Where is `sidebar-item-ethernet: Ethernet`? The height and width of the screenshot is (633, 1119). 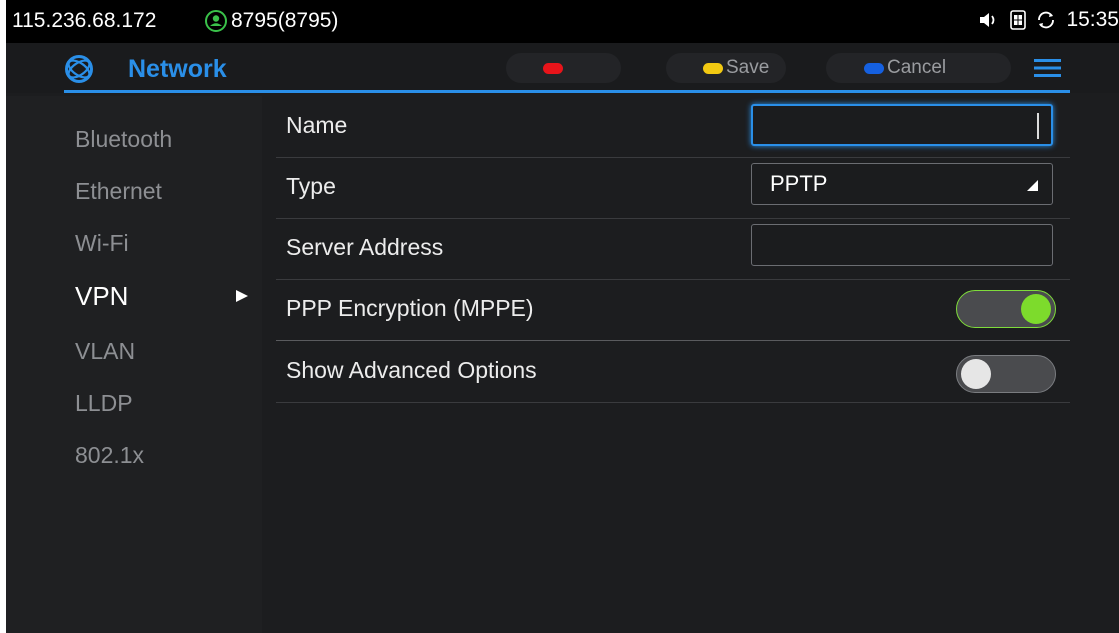
sidebar-item-ethernet: Ethernet is located at coordinates (118, 191).